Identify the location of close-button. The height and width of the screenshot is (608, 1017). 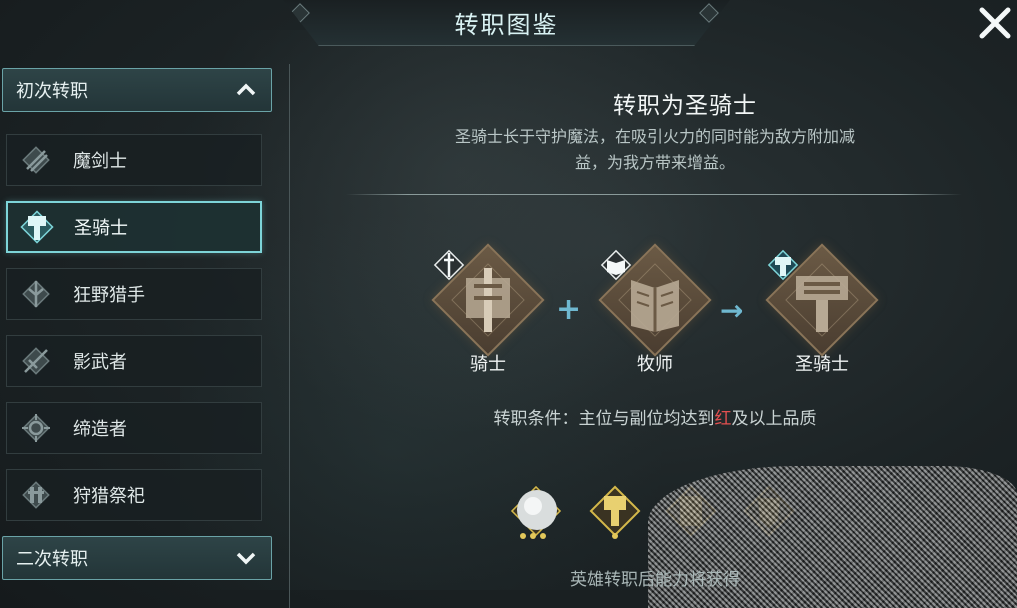
(995, 23).